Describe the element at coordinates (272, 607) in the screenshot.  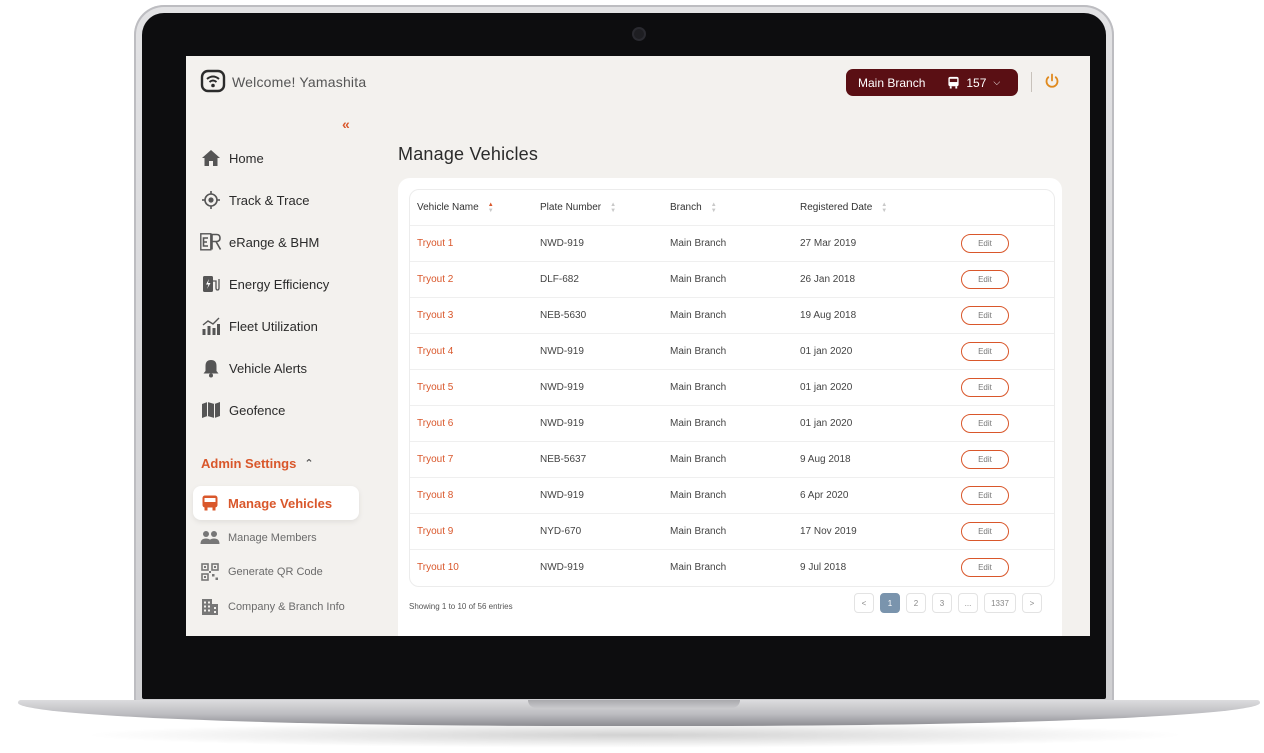
I see `sidebar-item-company-branch-info: Company & Branch Info` at that location.